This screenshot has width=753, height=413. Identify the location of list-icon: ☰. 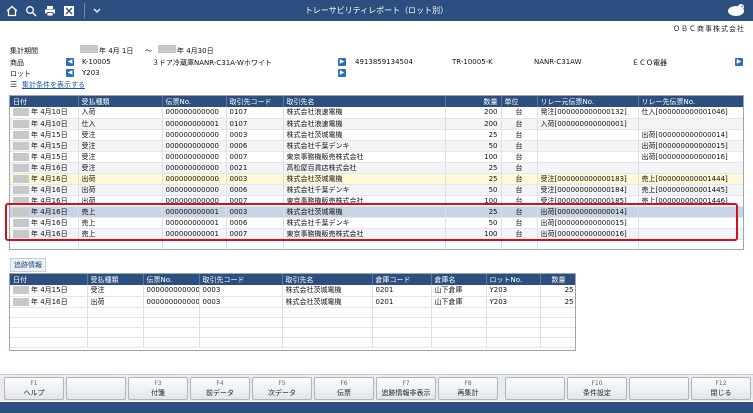
(14, 84).